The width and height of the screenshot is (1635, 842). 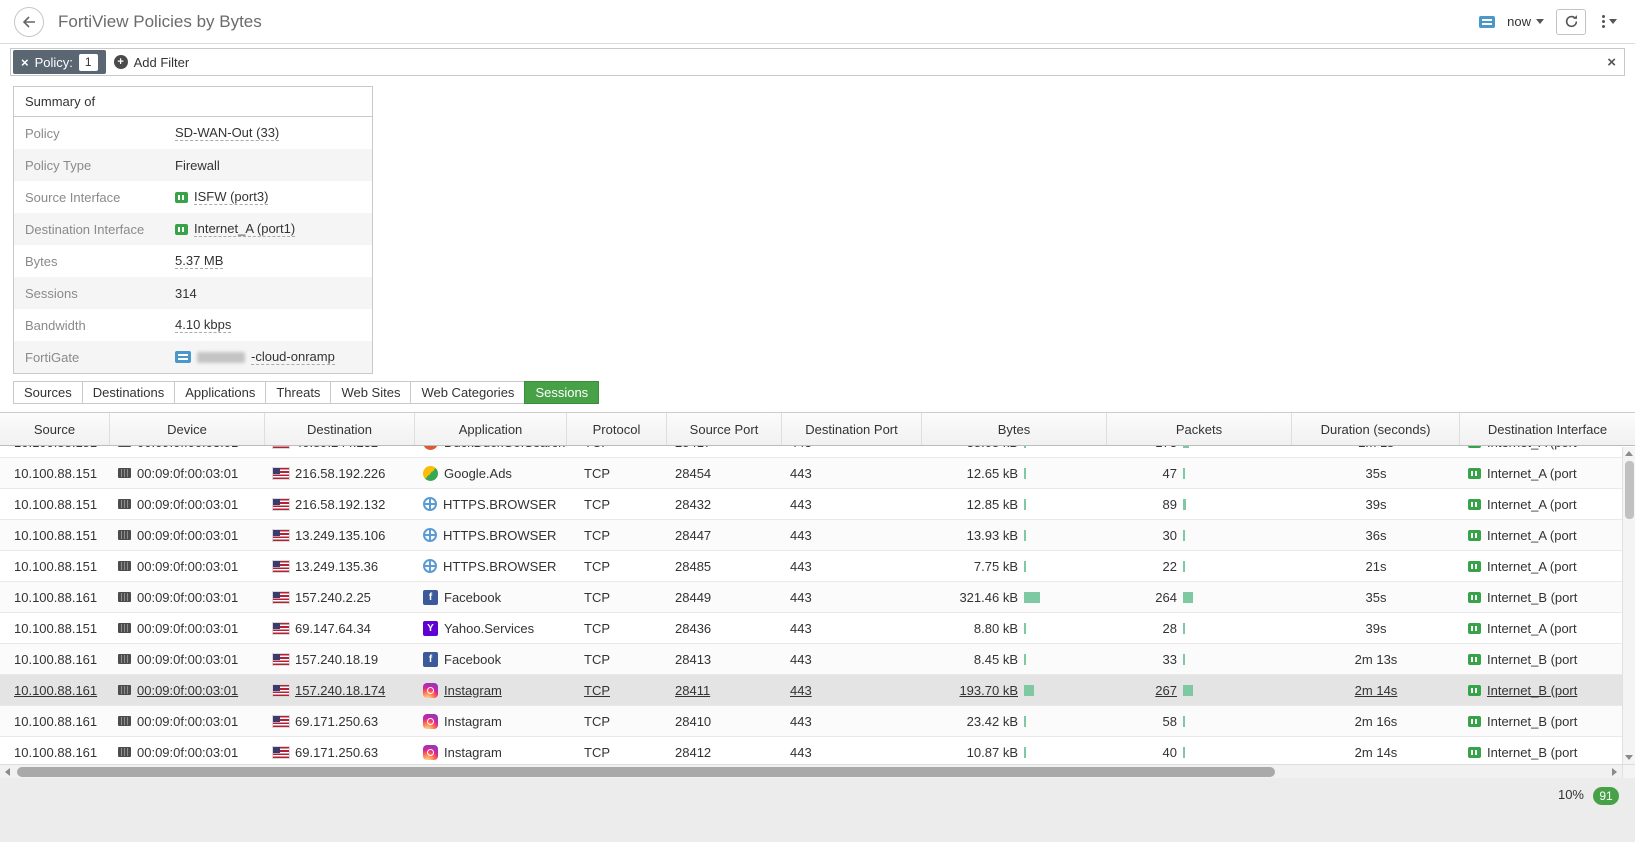 I want to click on summary-value: ISFW (port3), so click(x=222, y=197).